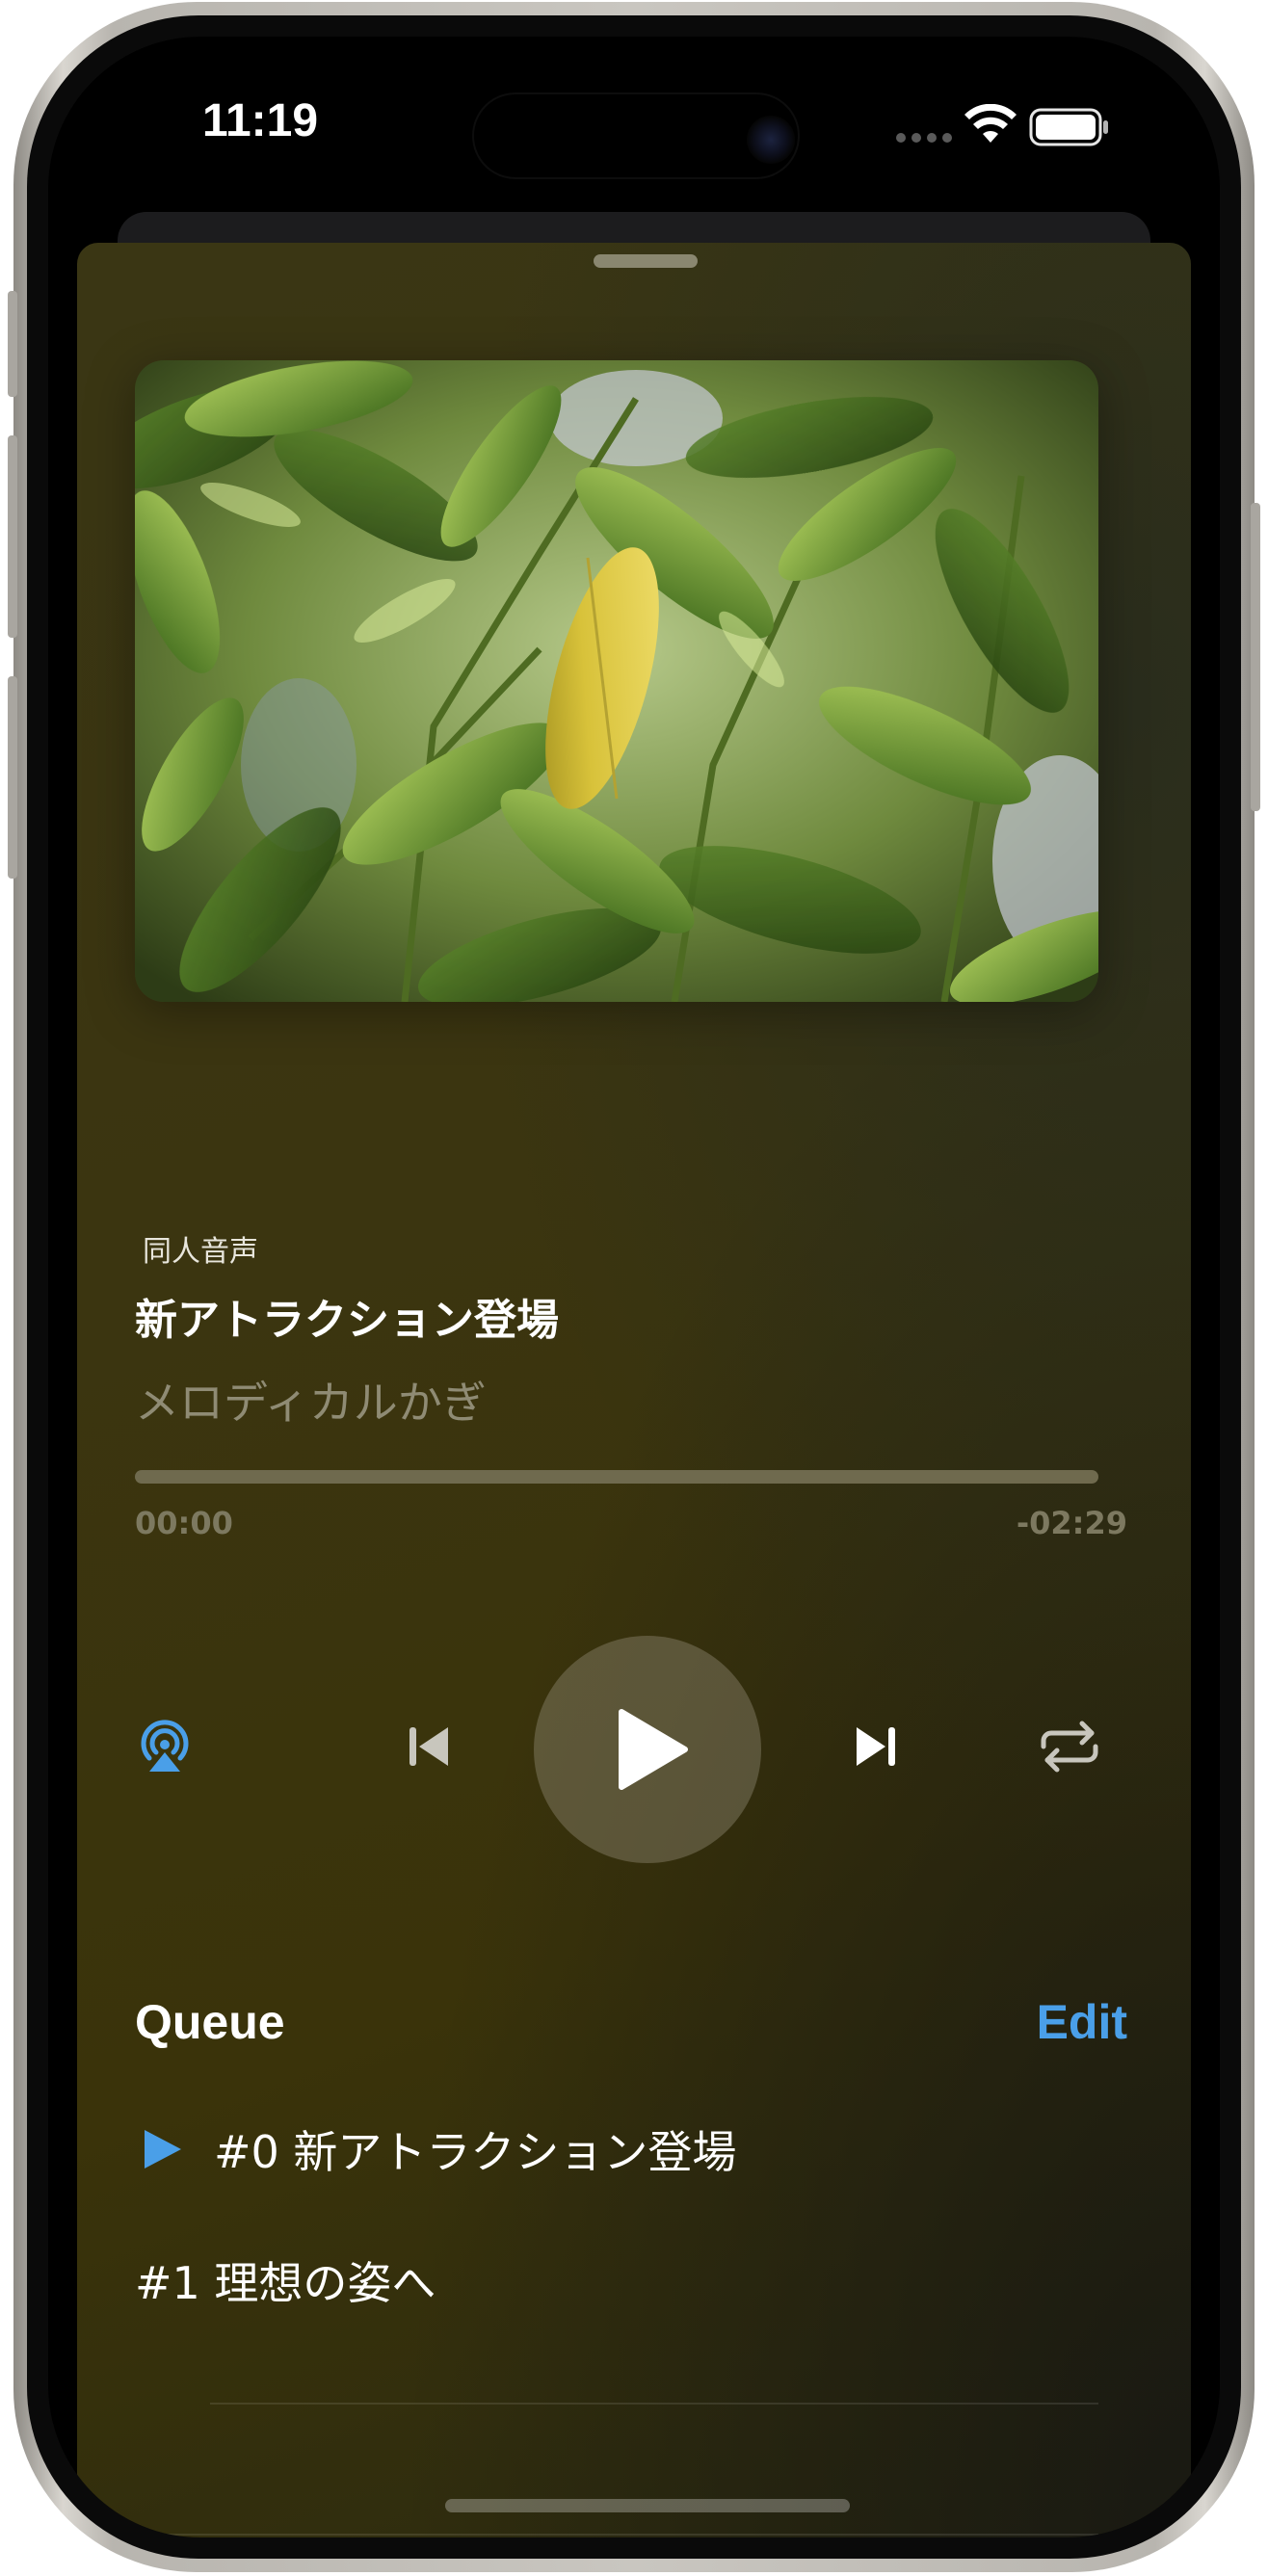 Image resolution: width=1268 pixels, height=2576 pixels. What do you see at coordinates (1082, 2022) in the screenshot?
I see `queue-edit-button: Edit` at bounding box center [1082, 2022].